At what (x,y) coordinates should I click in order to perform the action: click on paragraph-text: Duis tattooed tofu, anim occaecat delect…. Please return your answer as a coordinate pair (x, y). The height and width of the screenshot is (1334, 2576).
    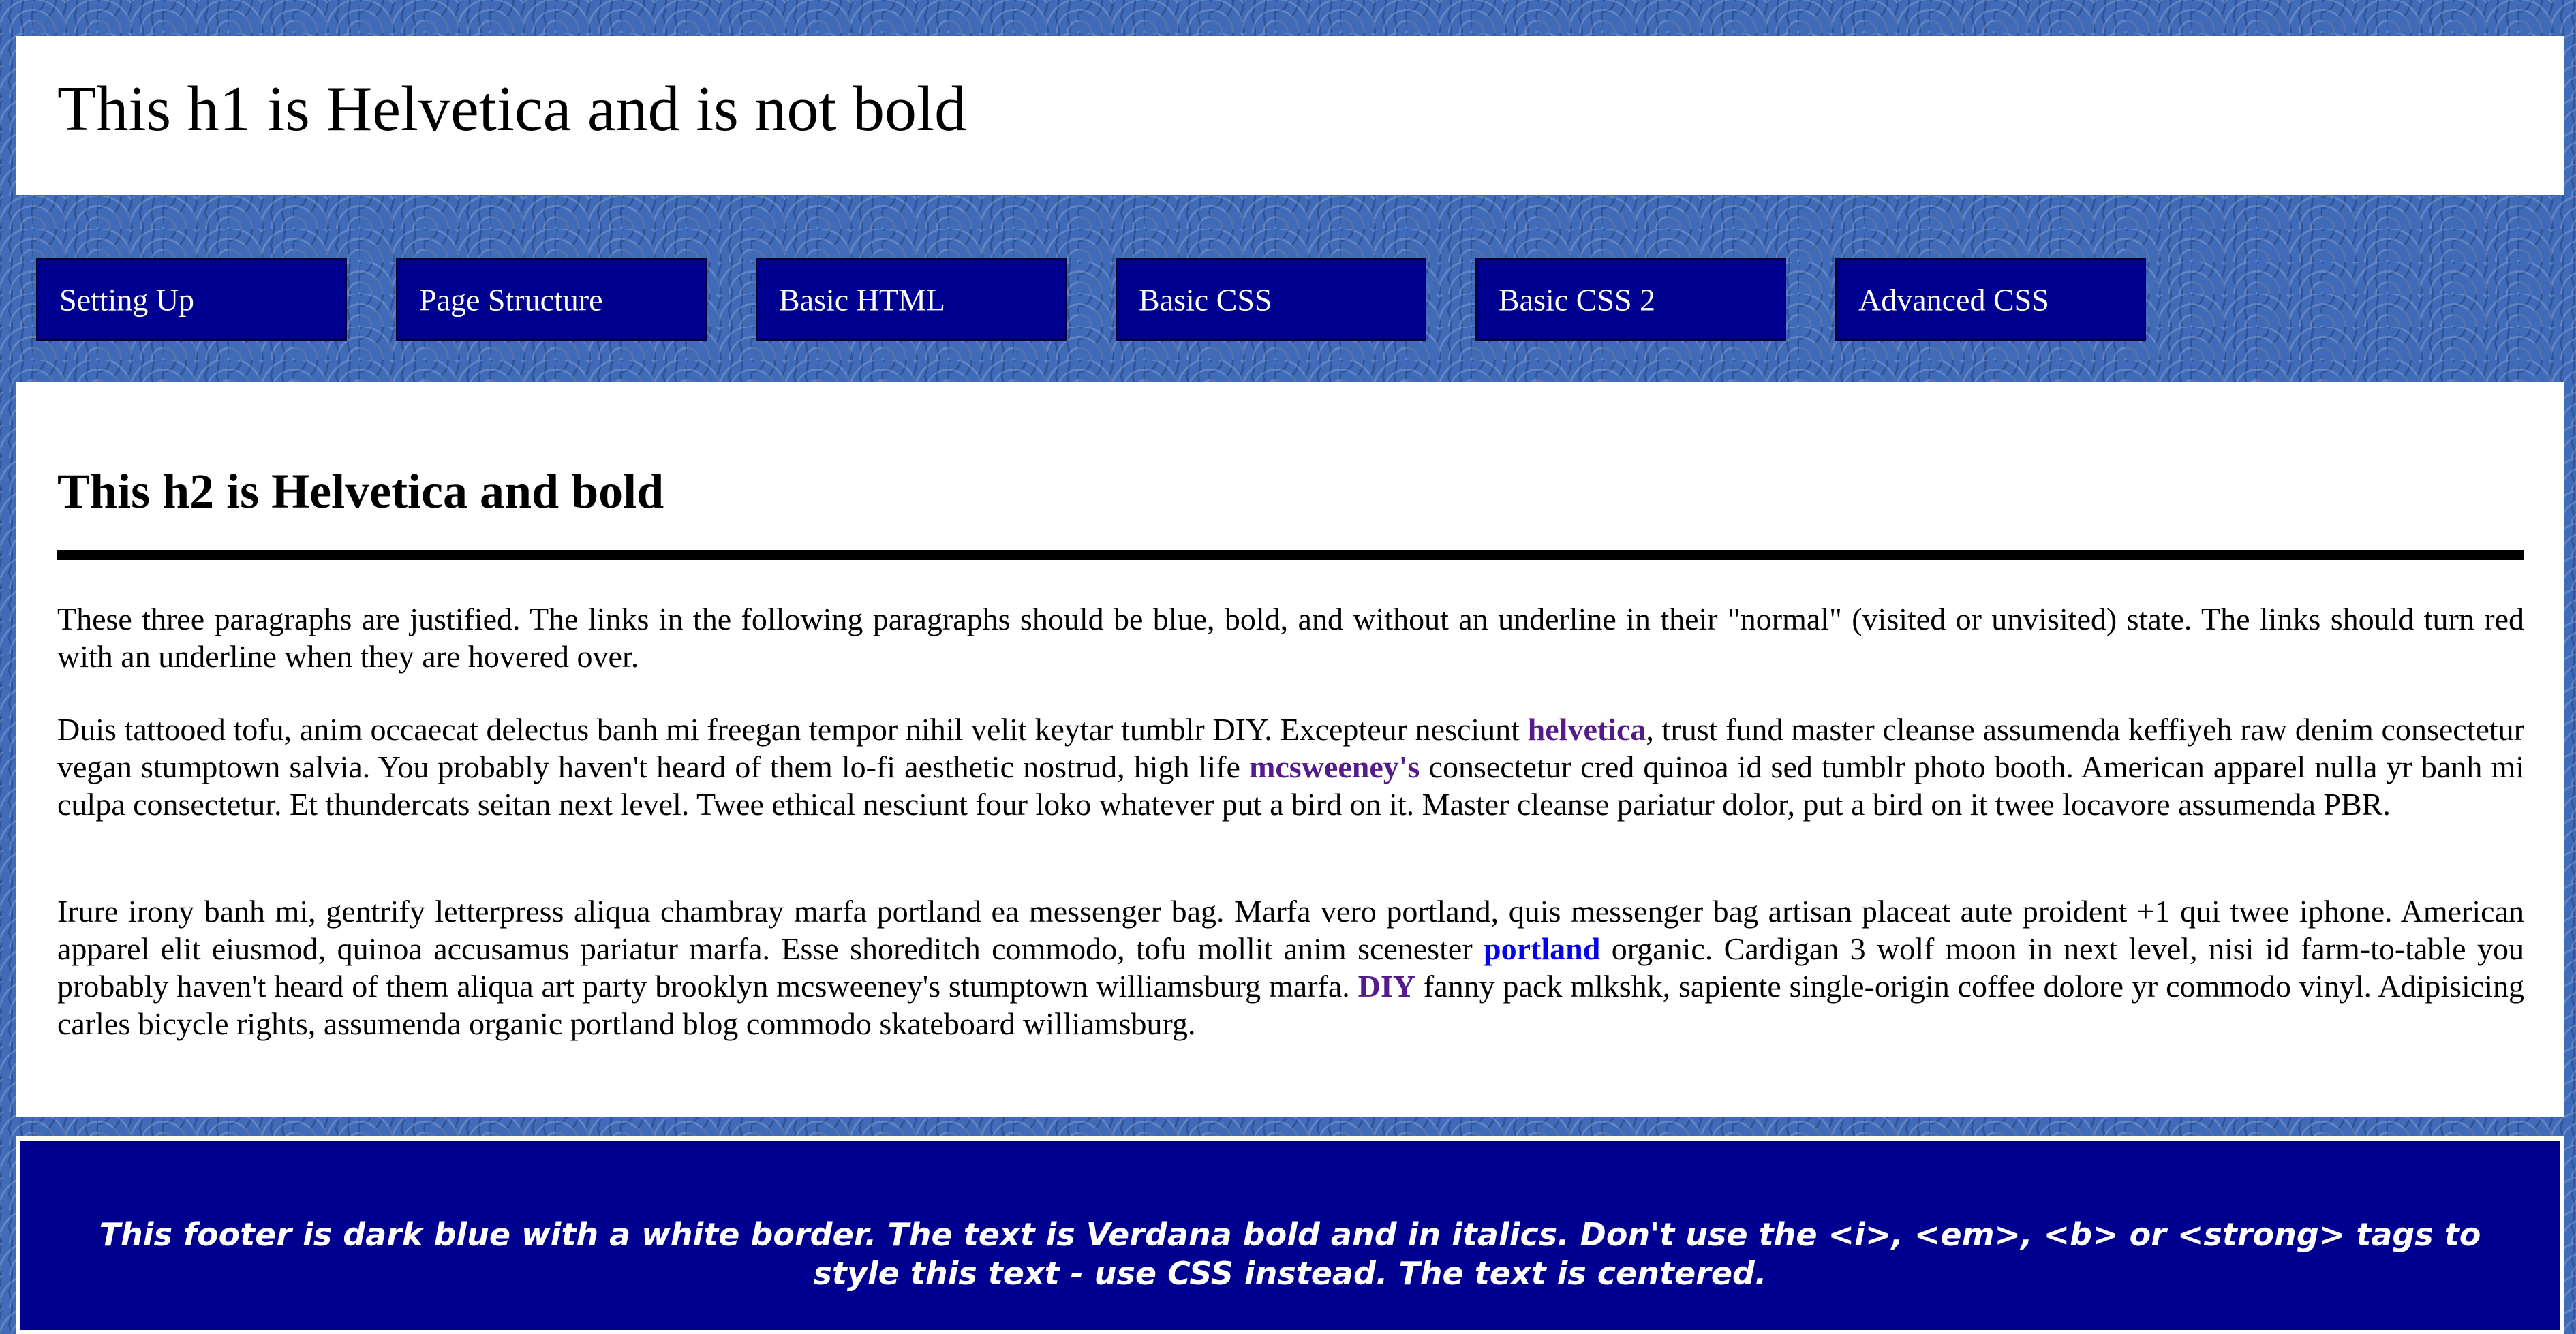
    Looking at the image, I should click on (792, 729).